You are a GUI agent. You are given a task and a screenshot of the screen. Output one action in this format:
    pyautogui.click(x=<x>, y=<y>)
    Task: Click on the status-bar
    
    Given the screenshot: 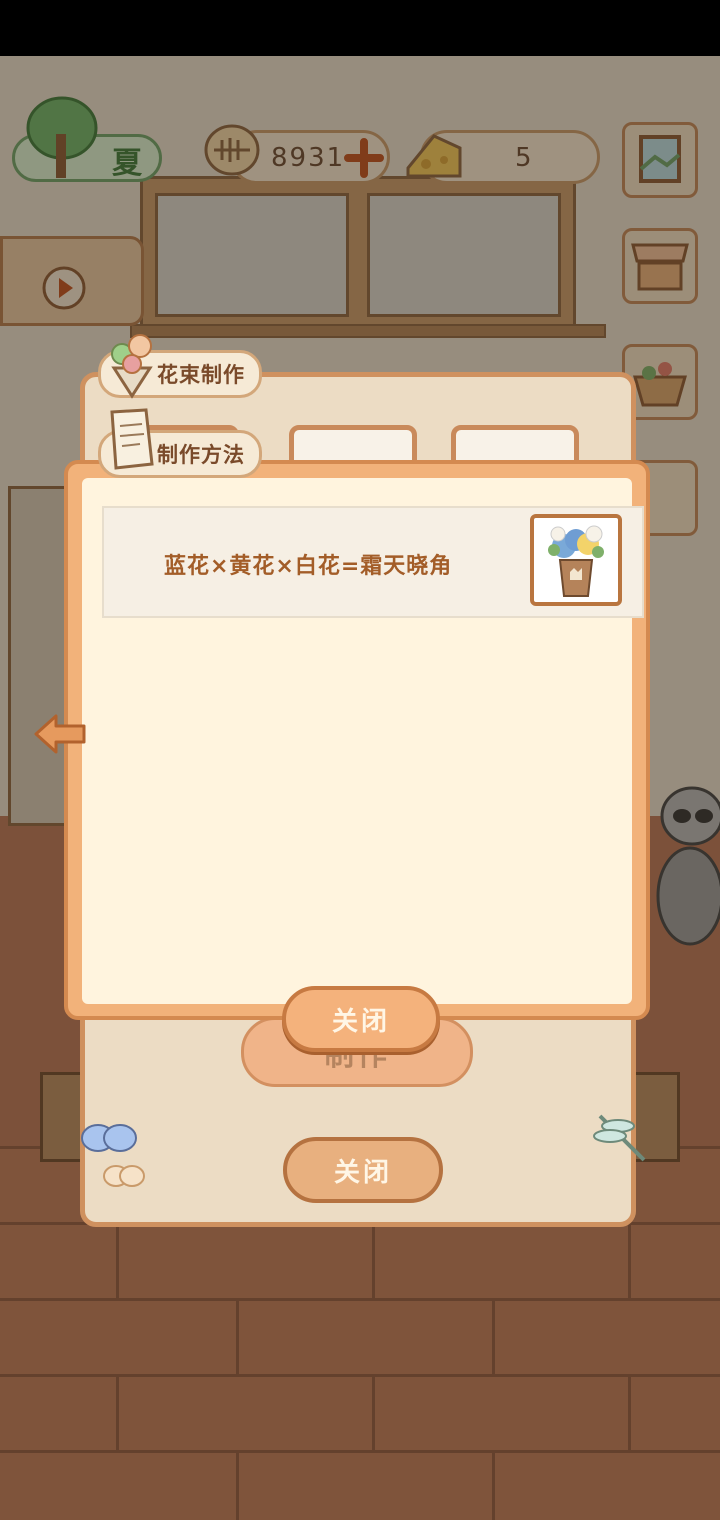 What is the action you would take?
    pyautogui.click(x=360, y=28)
    